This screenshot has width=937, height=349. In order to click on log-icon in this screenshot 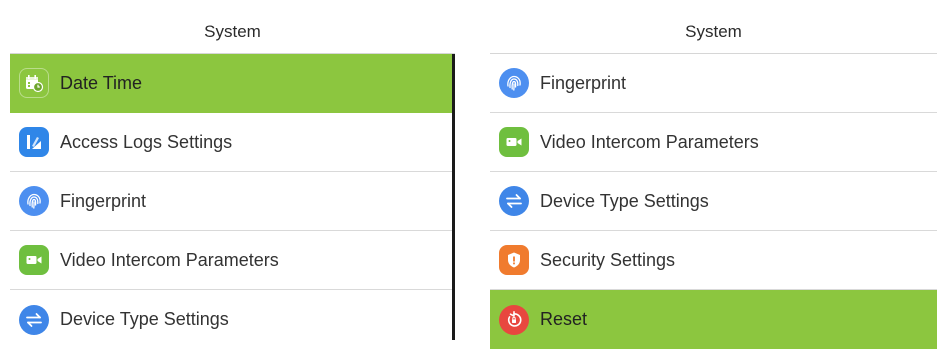, I will do `click(34, 142)`.